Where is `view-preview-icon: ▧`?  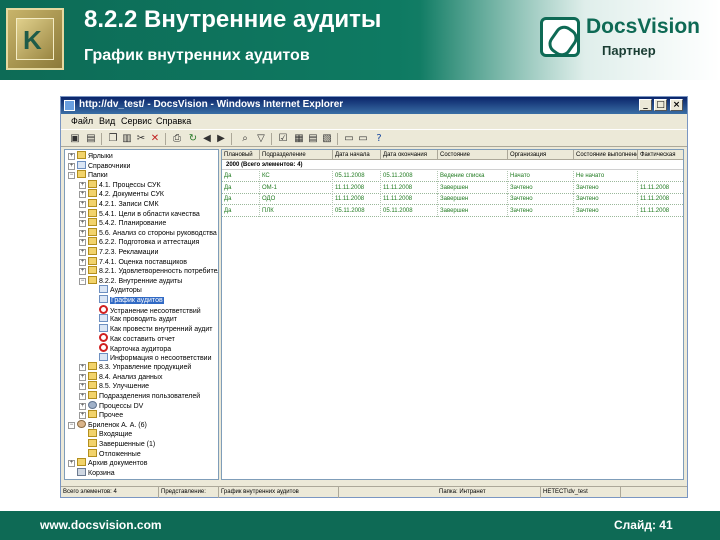
view-preview-icon: ▧ is located at coordinates (327, 139).